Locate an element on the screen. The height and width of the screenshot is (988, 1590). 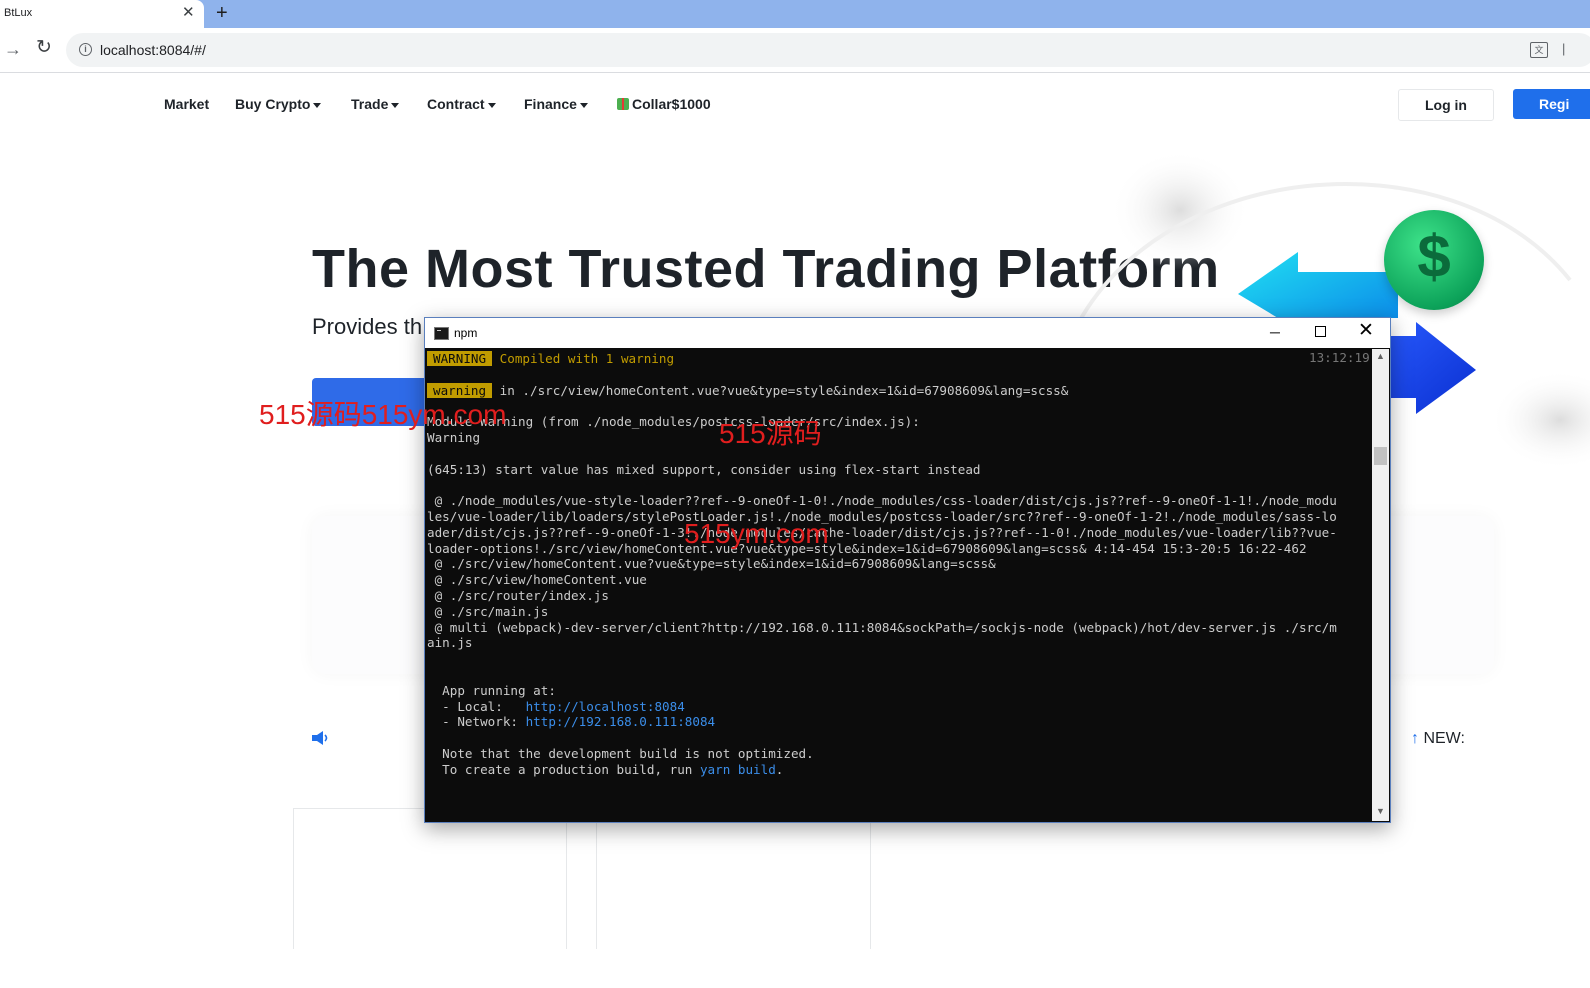
console-line-text: @ ./src/main.js is located at coordinates (488, 611).